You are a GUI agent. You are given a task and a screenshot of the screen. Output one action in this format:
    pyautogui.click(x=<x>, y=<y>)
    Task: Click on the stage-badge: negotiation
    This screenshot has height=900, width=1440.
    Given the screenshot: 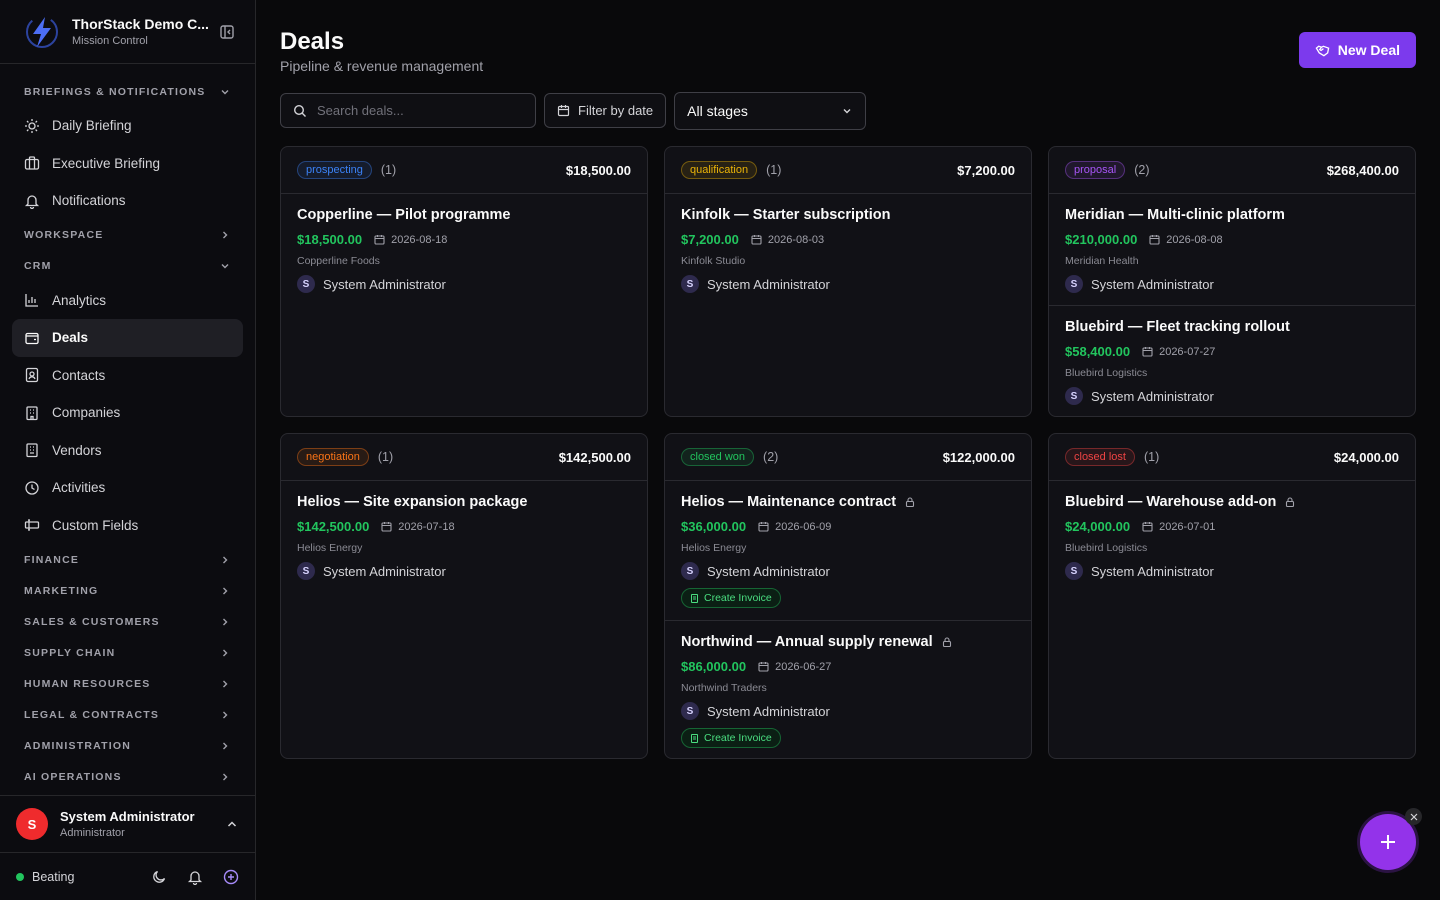 What is the action you would take?
    pyautogui.click(x=333, y=457)
    